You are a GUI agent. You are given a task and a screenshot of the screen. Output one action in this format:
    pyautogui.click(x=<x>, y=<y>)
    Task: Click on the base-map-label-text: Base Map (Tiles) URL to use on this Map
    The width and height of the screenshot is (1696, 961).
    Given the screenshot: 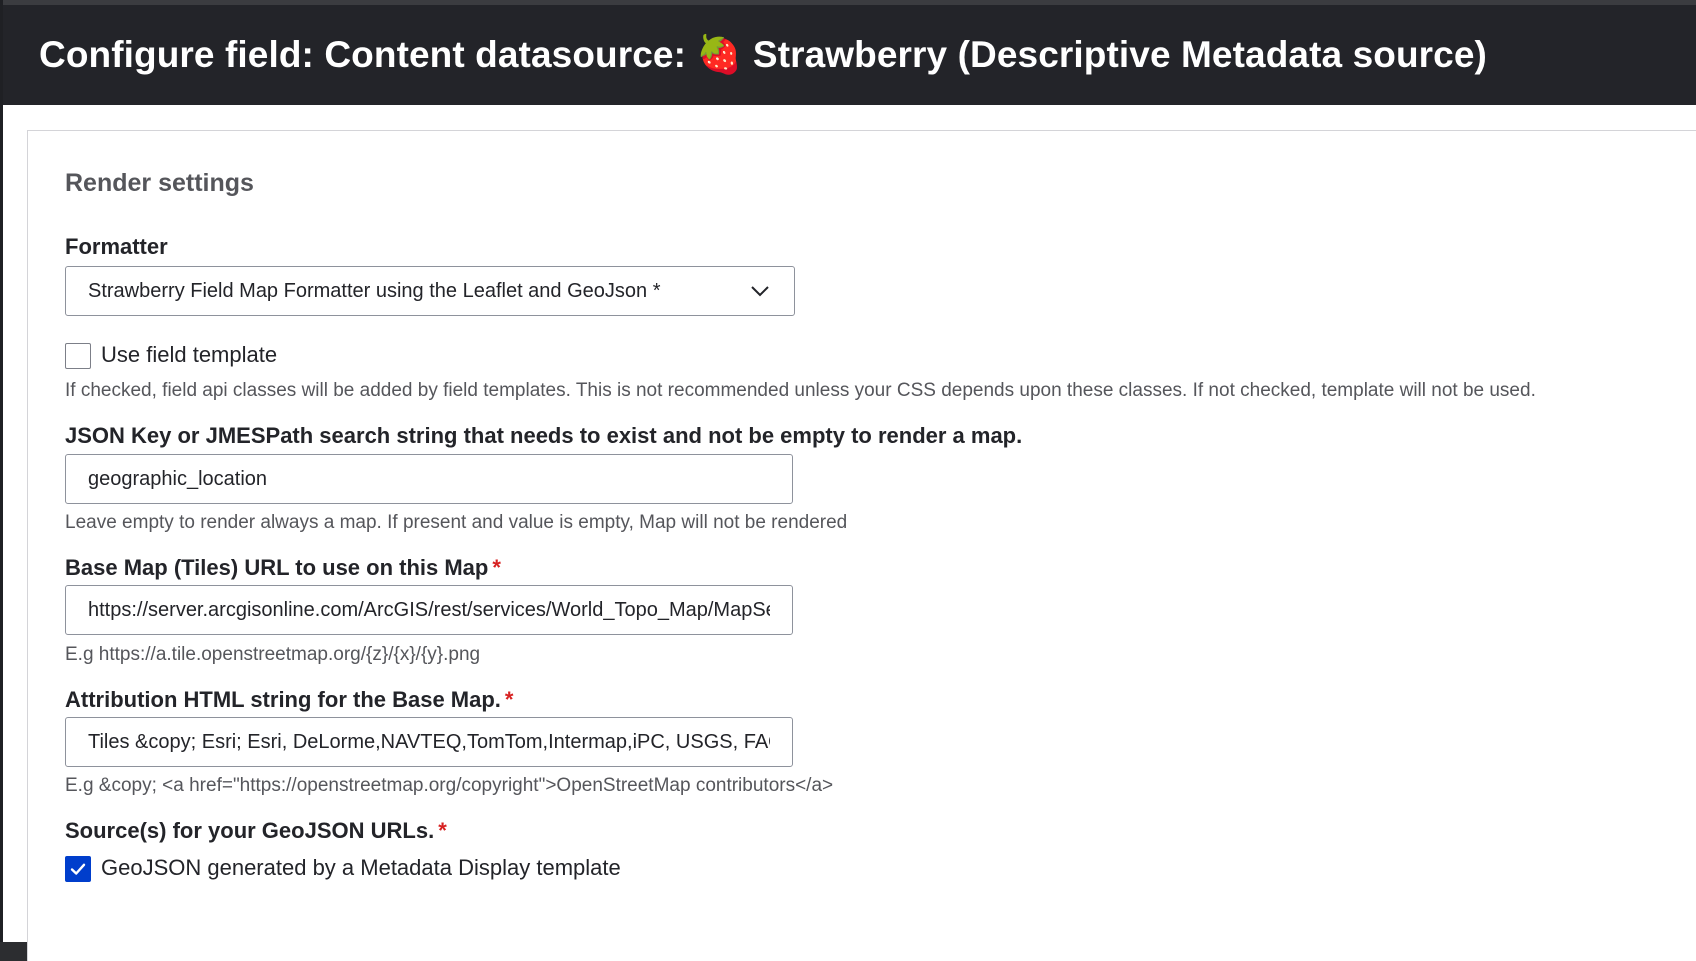 What is the action you would take?
    pyautogui.click(x=277, y=567)
    